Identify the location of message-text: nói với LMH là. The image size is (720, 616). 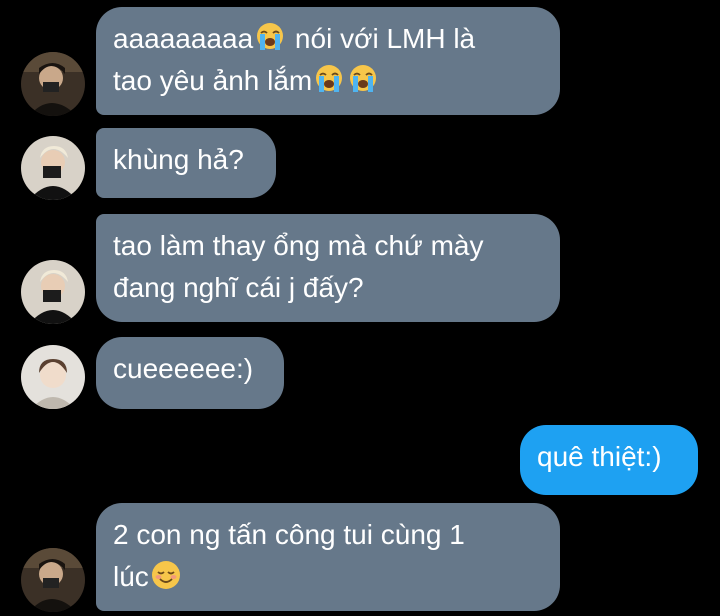
(381, 38).